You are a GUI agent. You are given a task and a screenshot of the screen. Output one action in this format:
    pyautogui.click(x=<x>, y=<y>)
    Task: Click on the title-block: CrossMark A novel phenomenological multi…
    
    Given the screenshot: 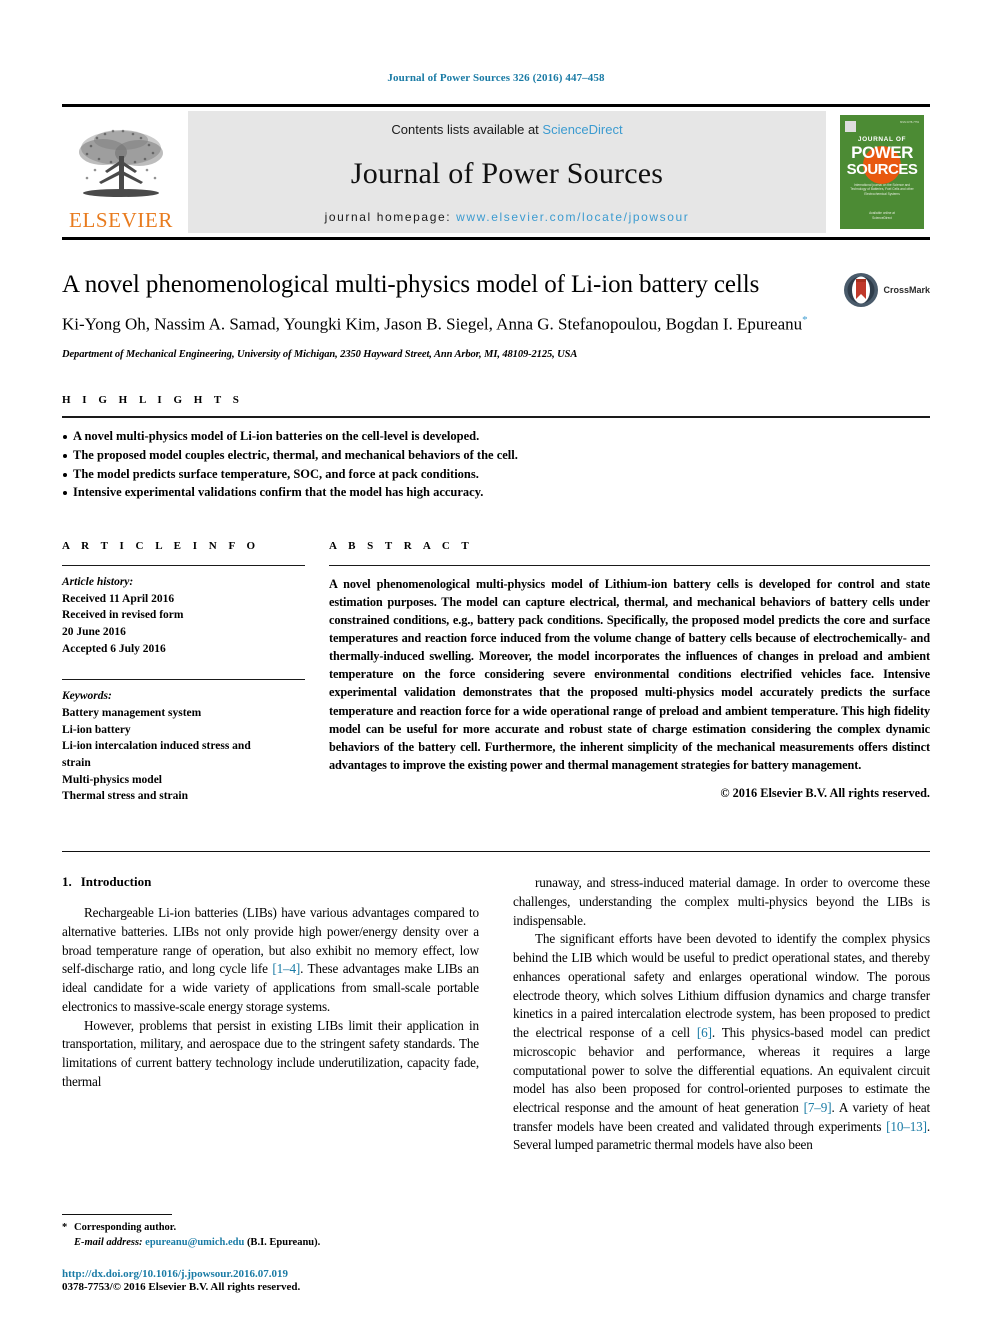 What is the action you would take?
    pyautogui.click(x=496, y=315)
    